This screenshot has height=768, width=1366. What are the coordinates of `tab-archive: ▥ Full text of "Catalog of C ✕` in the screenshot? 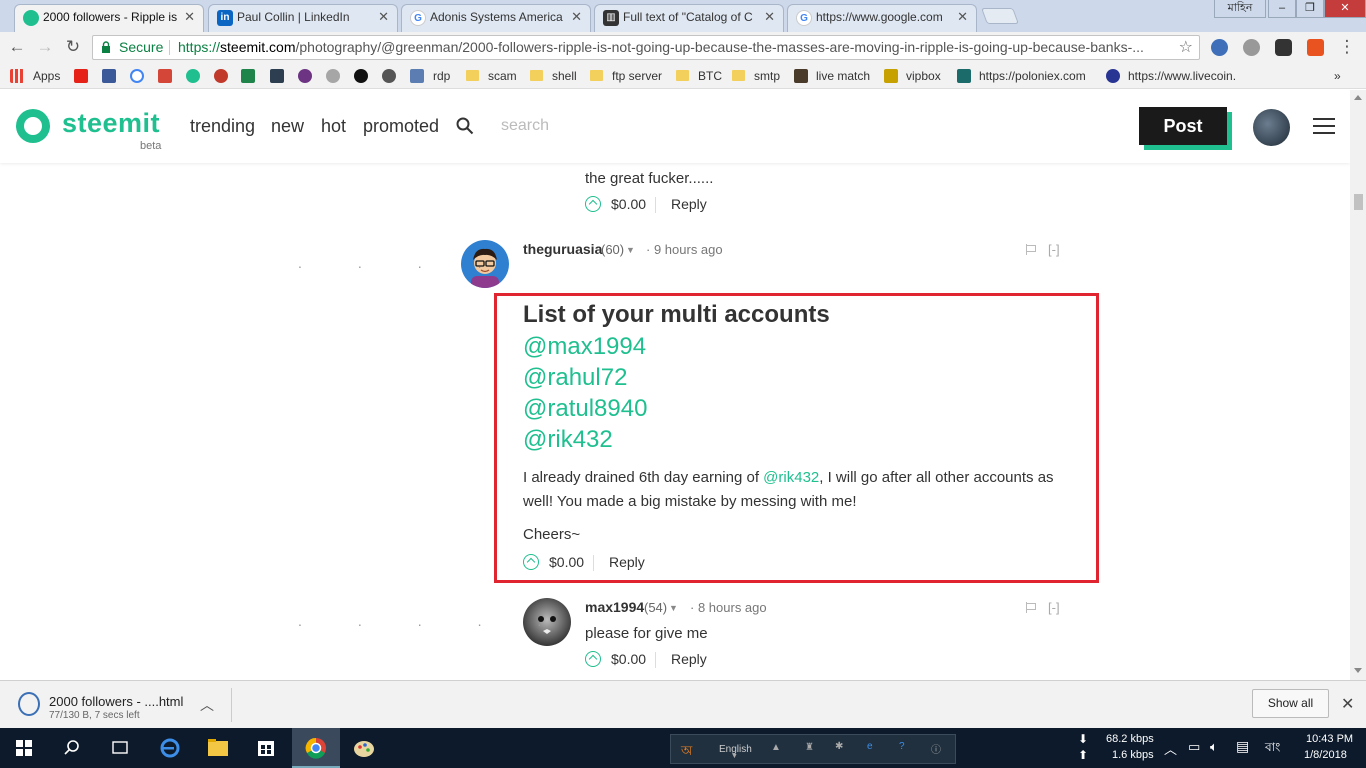 It's located at (689, 18).